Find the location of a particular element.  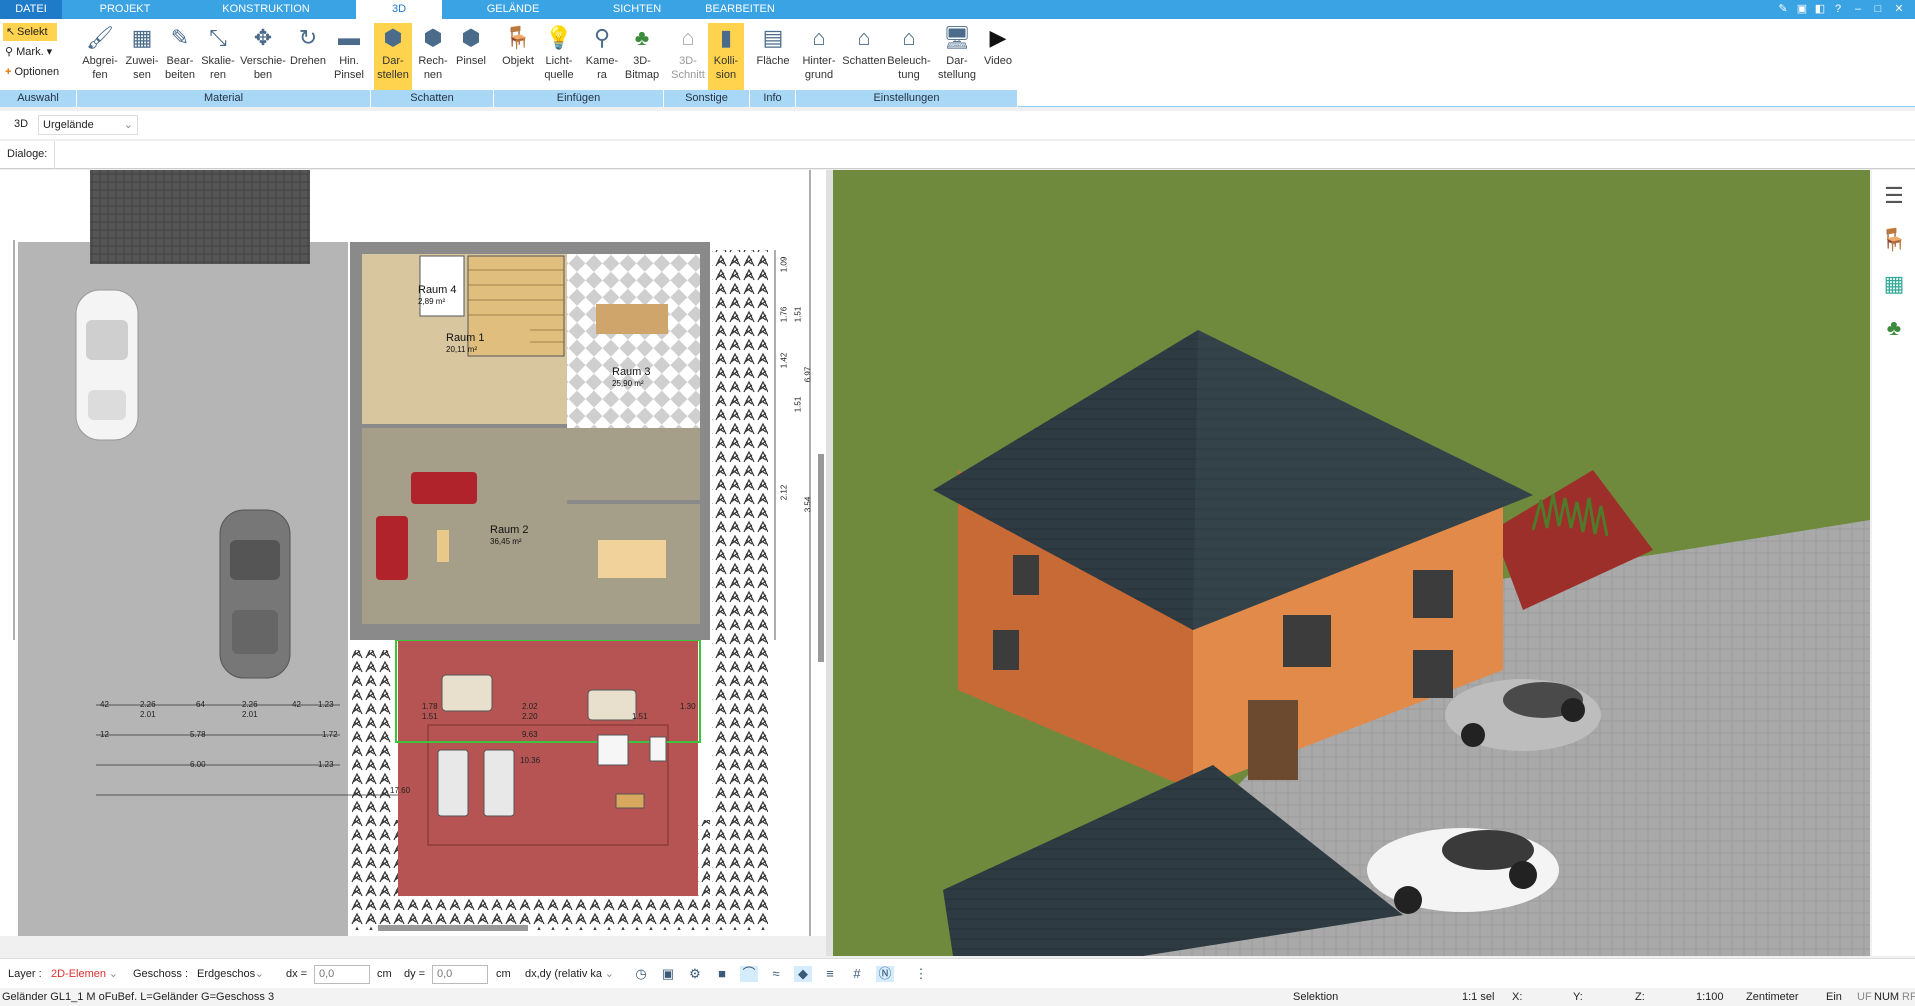

beleuchtung-button: ⌂ Beleuch- tung is located at coordinates (909, 57).